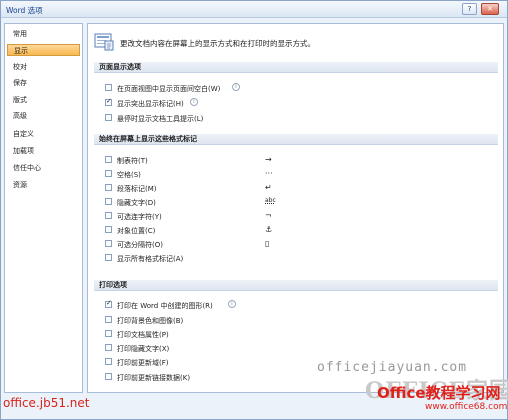  Describe the element at coordinates (154, 378) in the screenshot. I see `update-links-label: 打印前更新链接数据(K)` at that location.